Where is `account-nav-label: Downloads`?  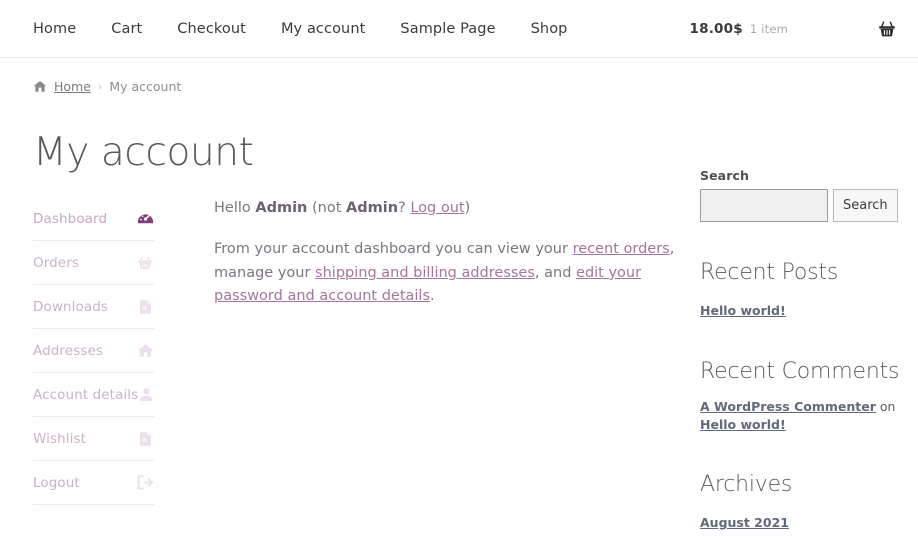 account-nav-label: Downloads is located at coordinates (71, 306).